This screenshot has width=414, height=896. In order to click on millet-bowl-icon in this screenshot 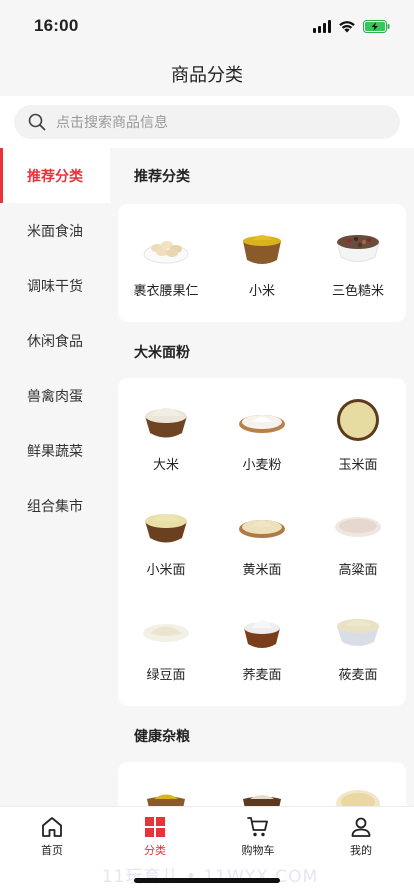, I will do `click(262, 249)`.